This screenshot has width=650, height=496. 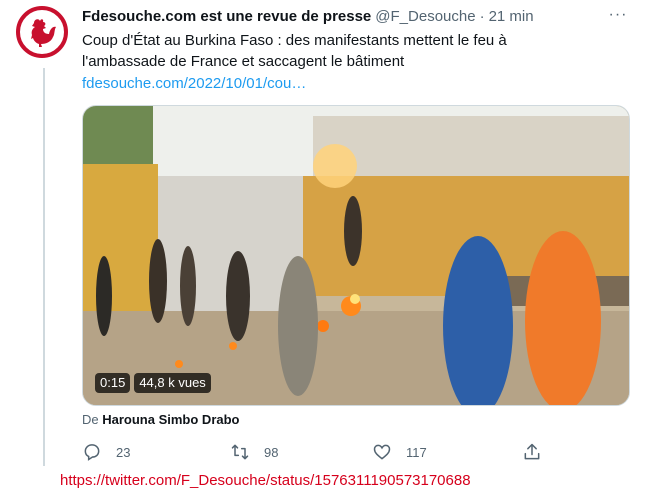 What do you see at coordinates (92, 452) in the screenshot?
I see `reply-icon` at bounding box center [92, 452].